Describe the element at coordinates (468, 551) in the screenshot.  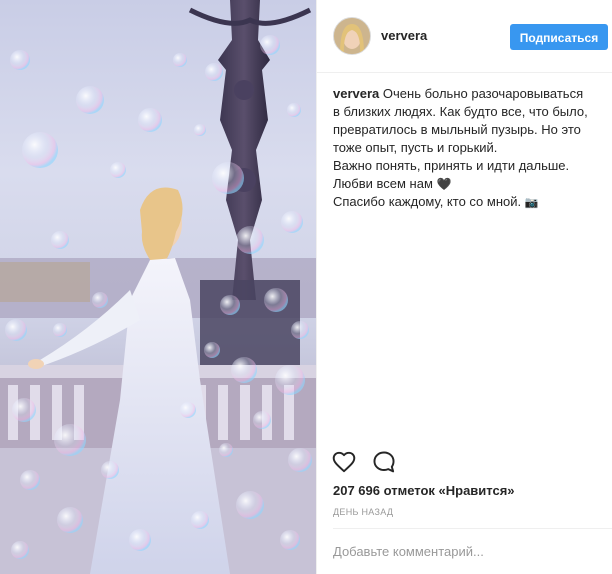
I see `comment-input` at that location.